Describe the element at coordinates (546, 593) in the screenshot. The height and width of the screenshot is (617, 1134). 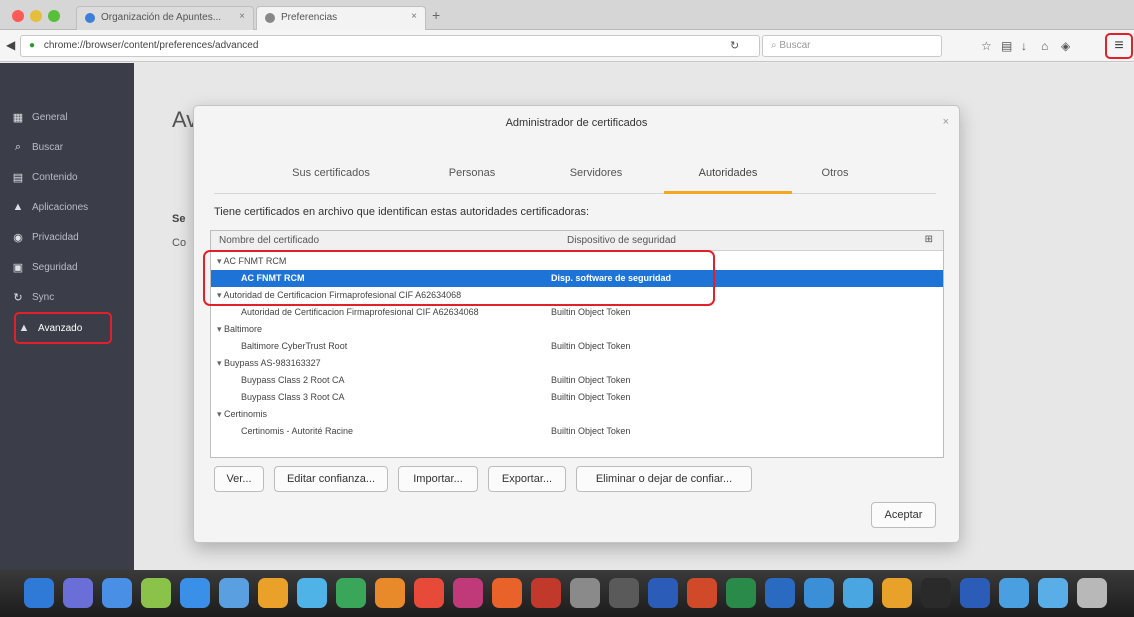
I see `mahjong-icon` at that location.